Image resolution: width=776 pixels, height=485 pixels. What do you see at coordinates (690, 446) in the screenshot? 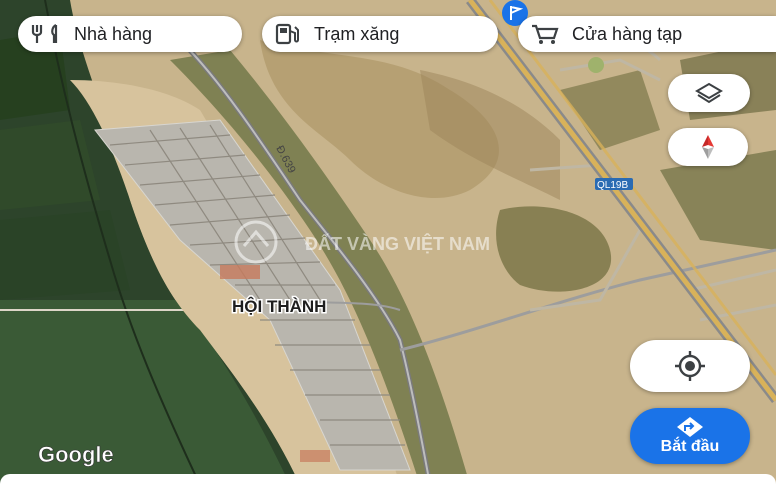
I see `start-button-label: Bắt đầu` at bounding box center [690, 446].